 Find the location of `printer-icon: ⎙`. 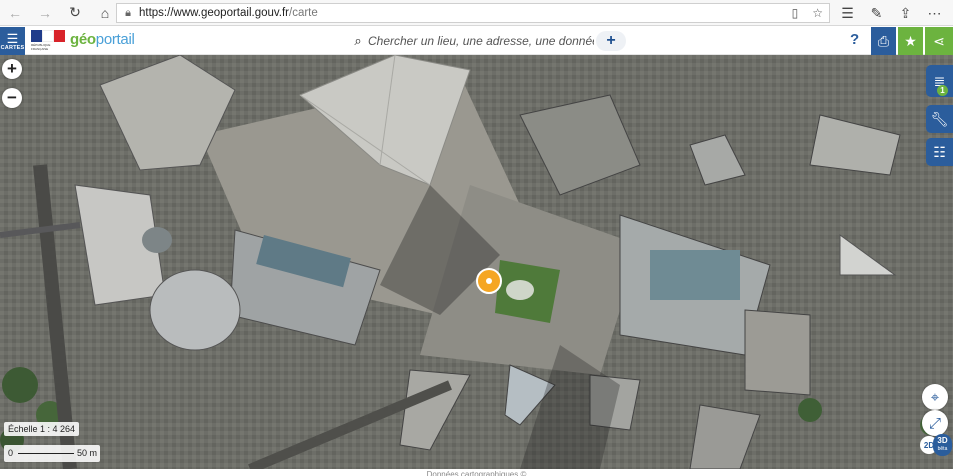

printer-icon: ⎙ is located at coordinates (883, 40).